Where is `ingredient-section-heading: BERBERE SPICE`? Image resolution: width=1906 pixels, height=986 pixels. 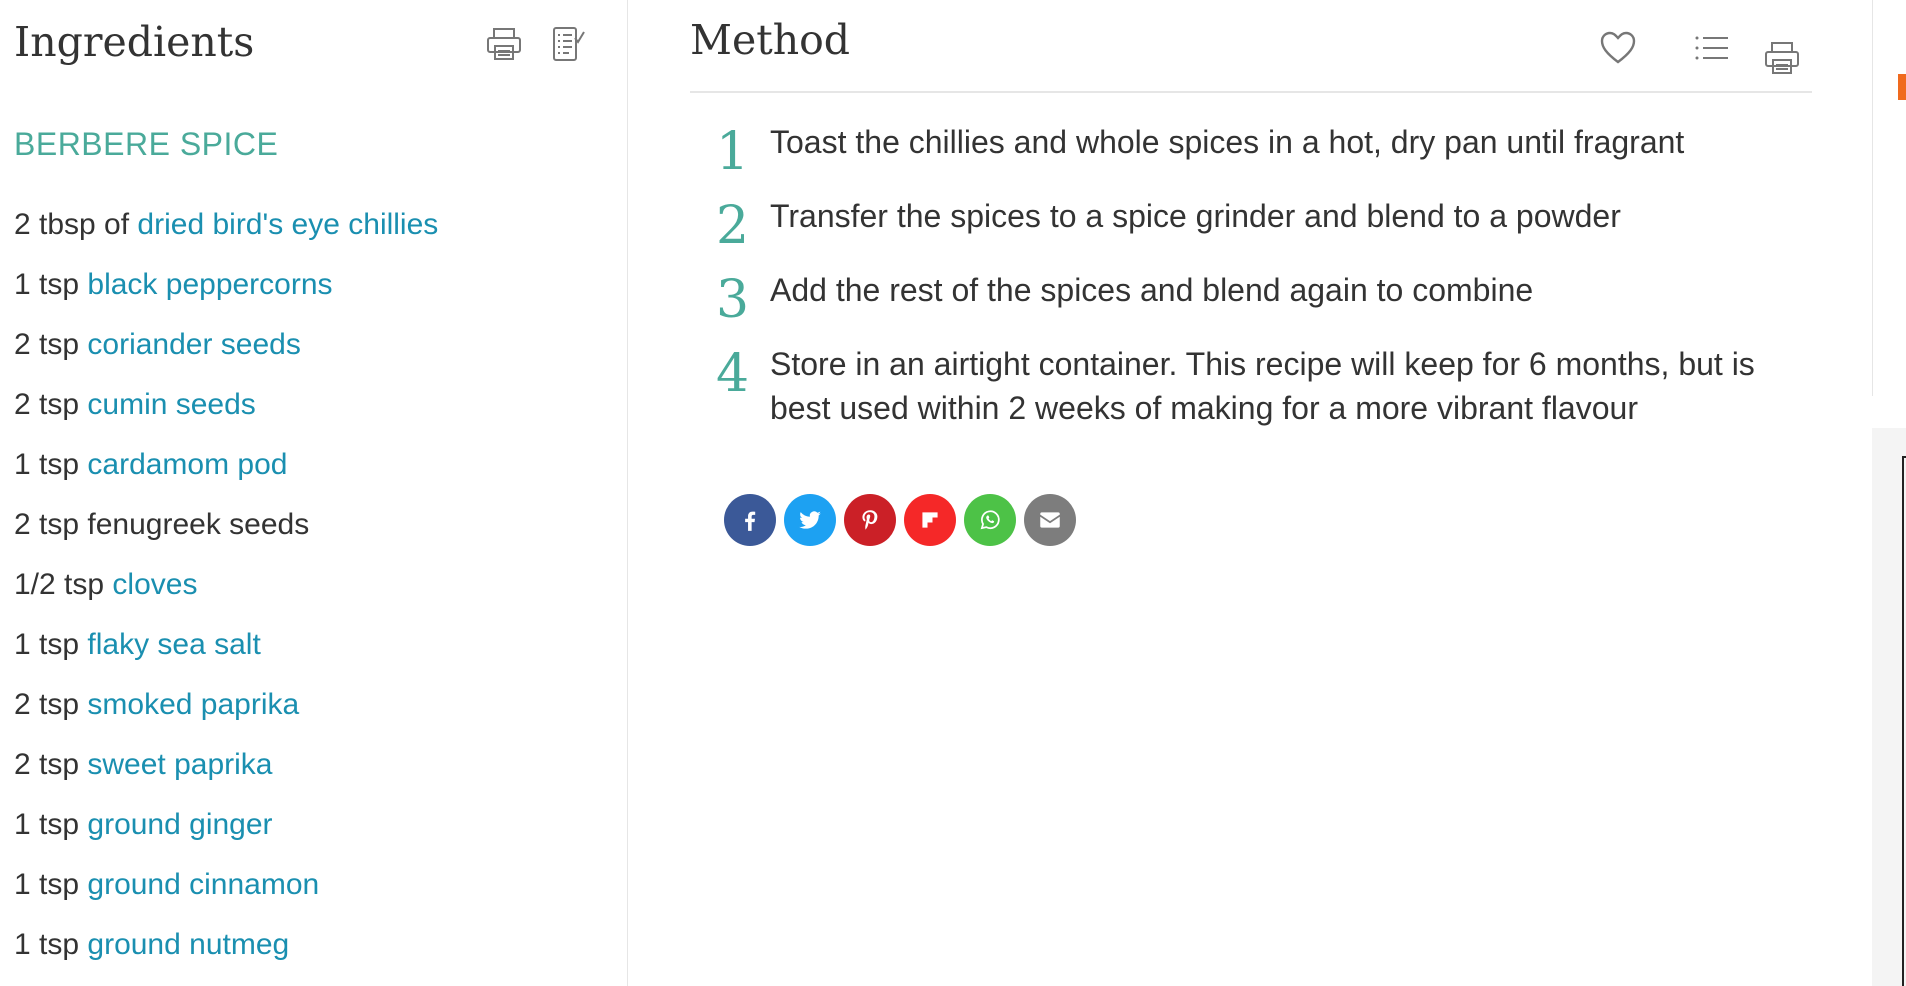 ingredient-section-heading: BERBERE SPICE is located at coordinates (146, 144).